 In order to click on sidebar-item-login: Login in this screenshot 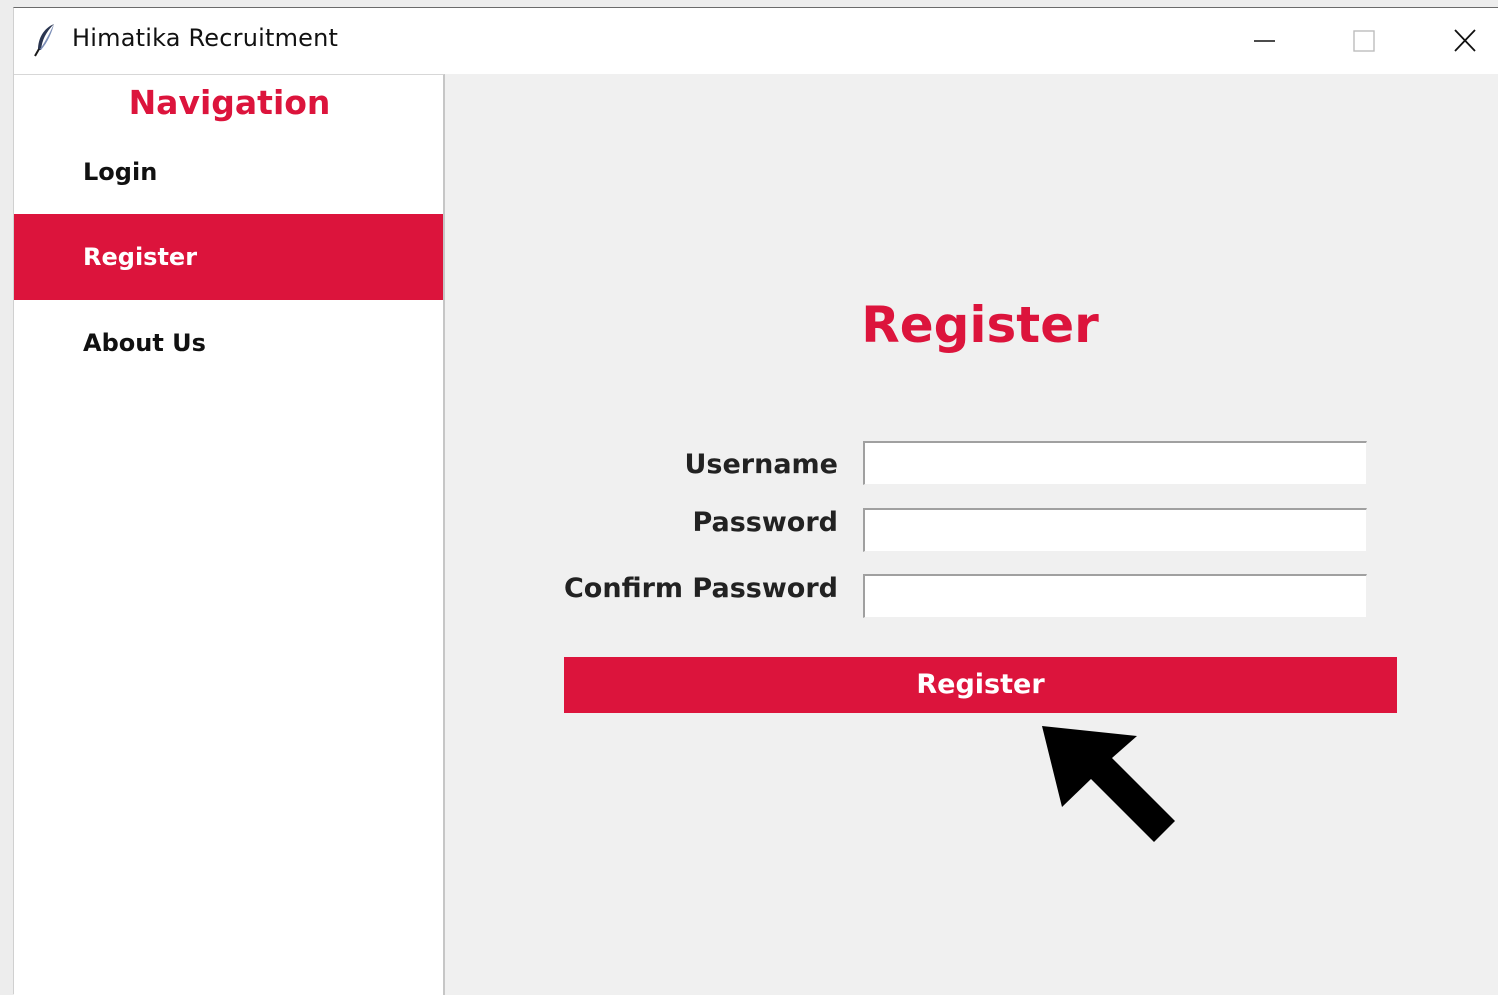, I will do `click(228, 172)`.